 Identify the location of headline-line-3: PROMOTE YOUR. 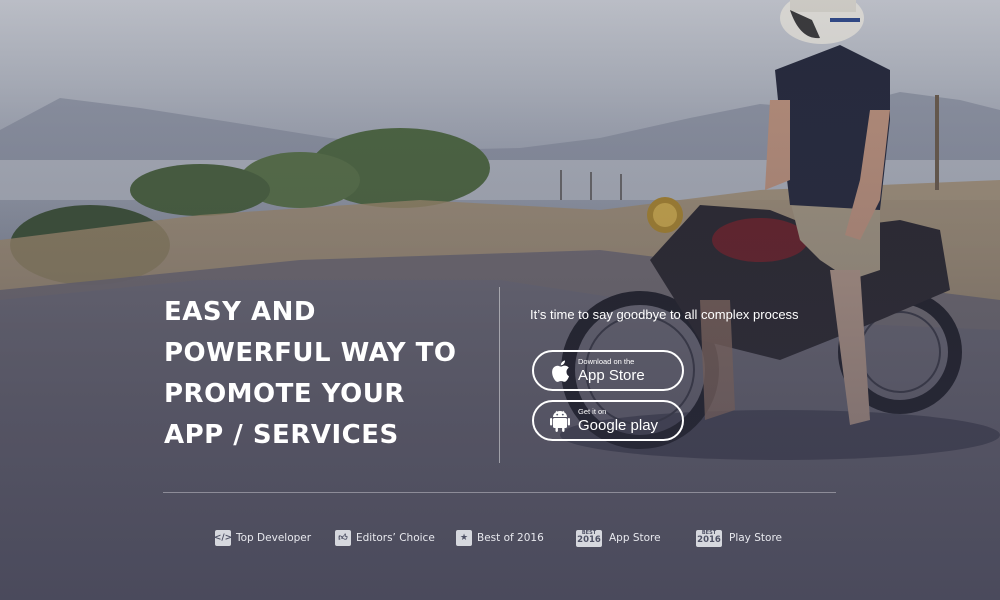
(284, 394).